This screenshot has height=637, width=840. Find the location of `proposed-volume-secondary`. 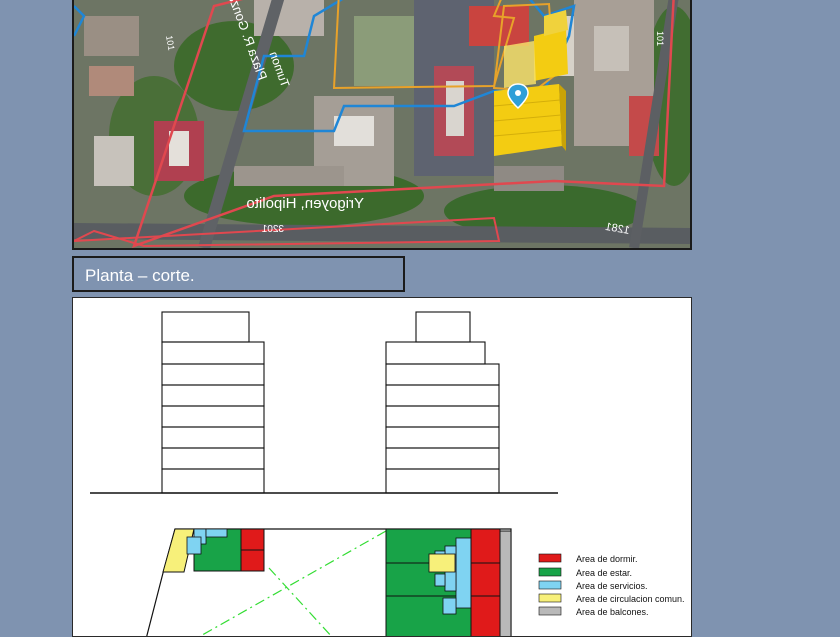

proposed-volume-secondary is located at coordinates (551, 54).